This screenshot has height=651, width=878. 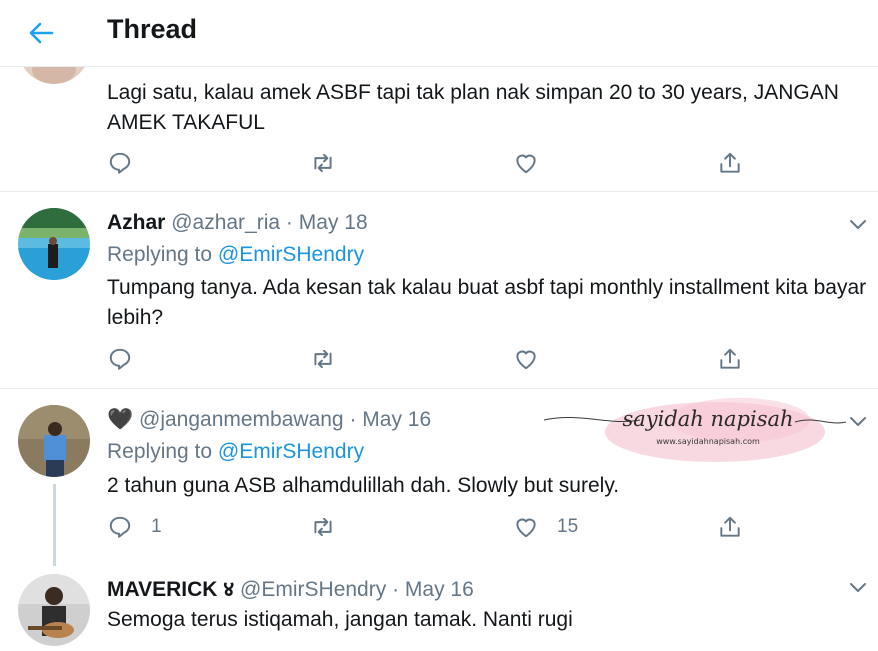 I want to click on display-name: 🖤, so click(x=120, y=419).